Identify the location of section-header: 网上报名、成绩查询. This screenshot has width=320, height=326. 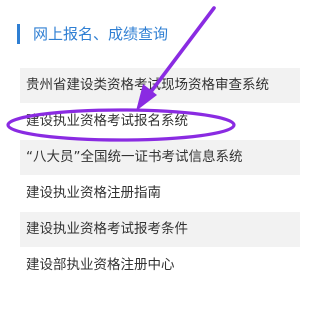
(152, 34).